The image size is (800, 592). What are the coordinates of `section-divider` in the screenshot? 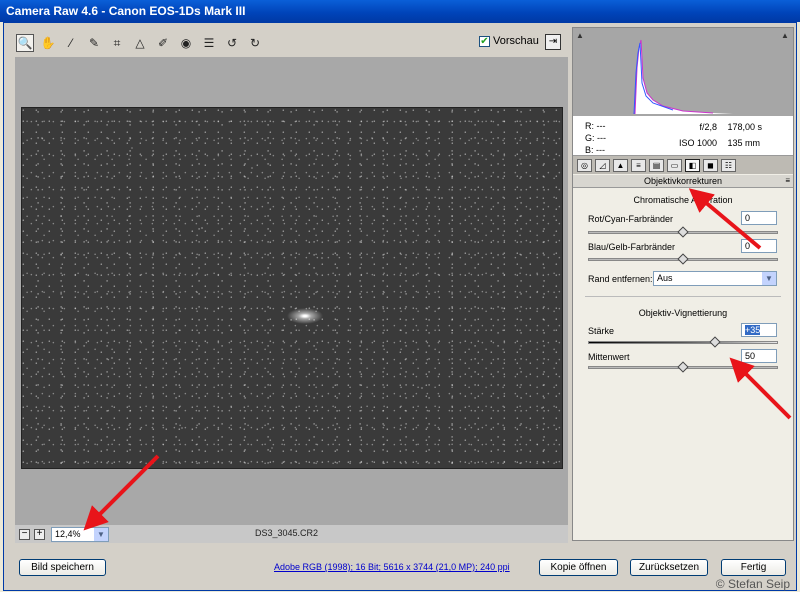 It's located at (683, 296).